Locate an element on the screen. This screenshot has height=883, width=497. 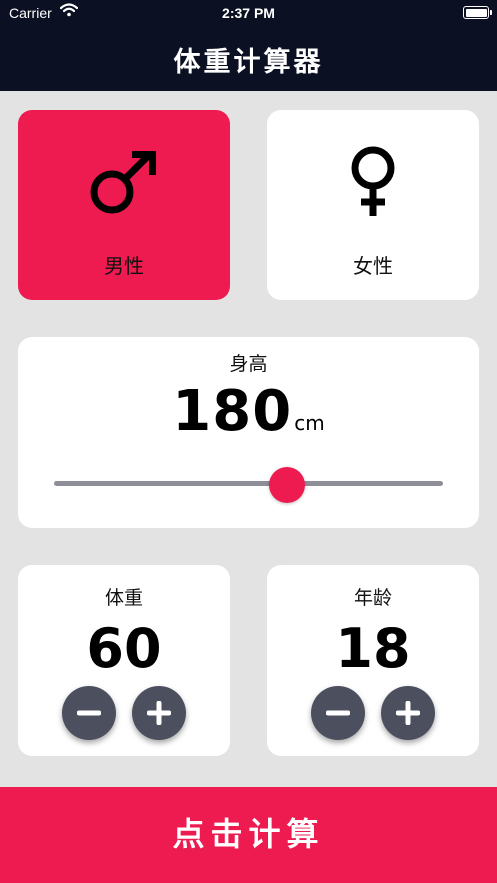
battery-icon is located at coordinates (477, 12).